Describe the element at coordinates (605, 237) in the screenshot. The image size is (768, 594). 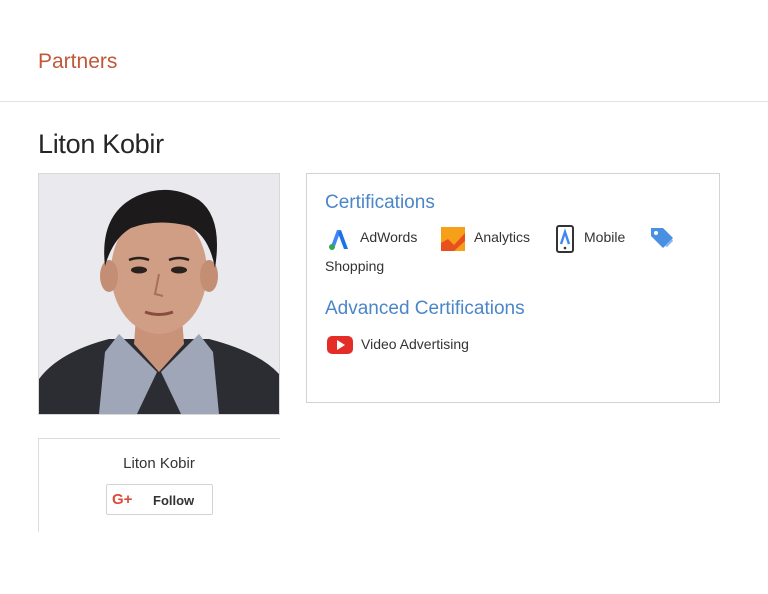
I see `certification-label: Mobile` at that location.